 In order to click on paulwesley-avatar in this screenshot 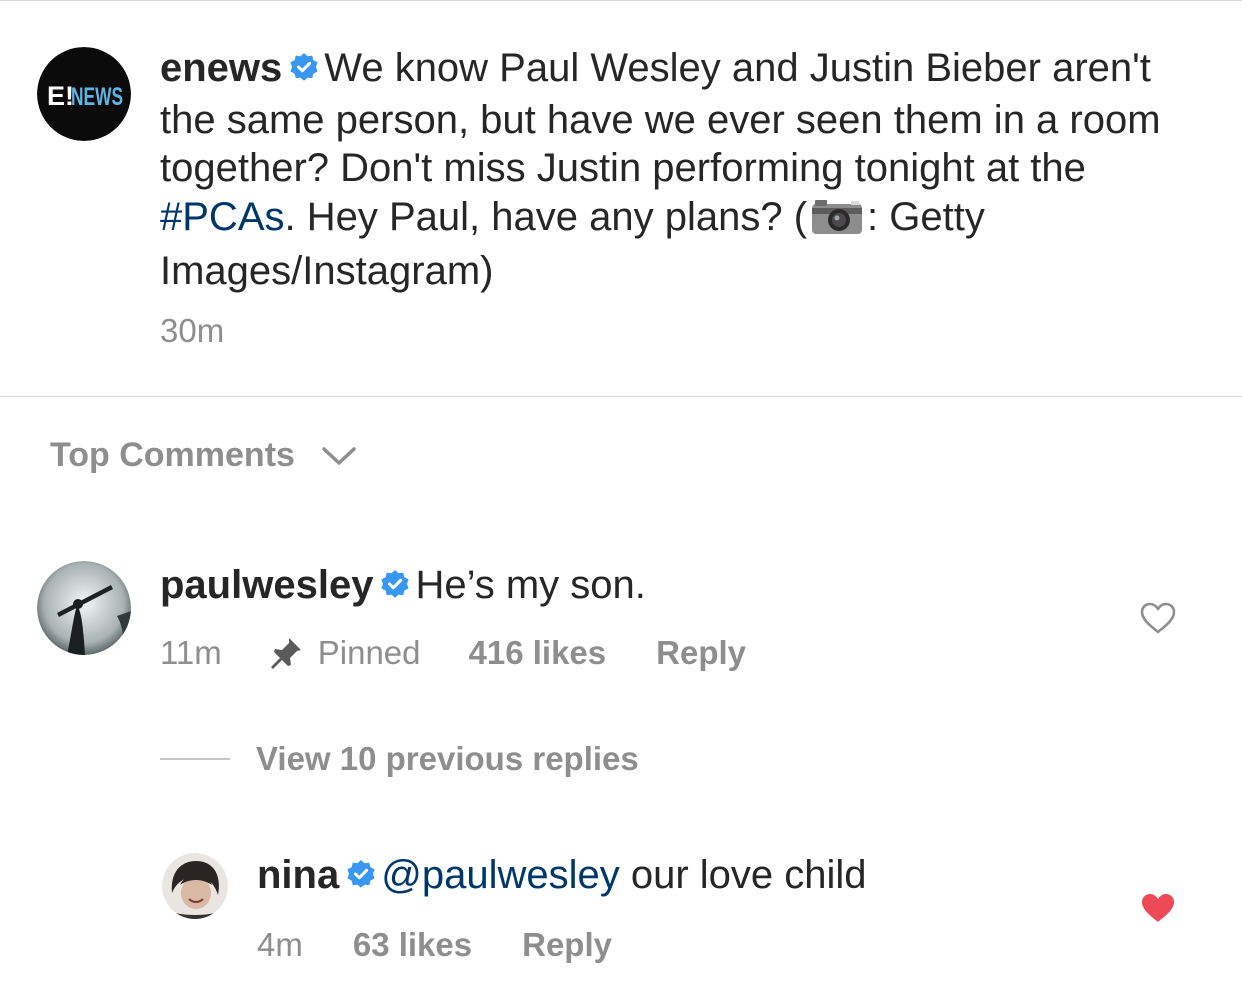, I will do `click(84, 608)`.